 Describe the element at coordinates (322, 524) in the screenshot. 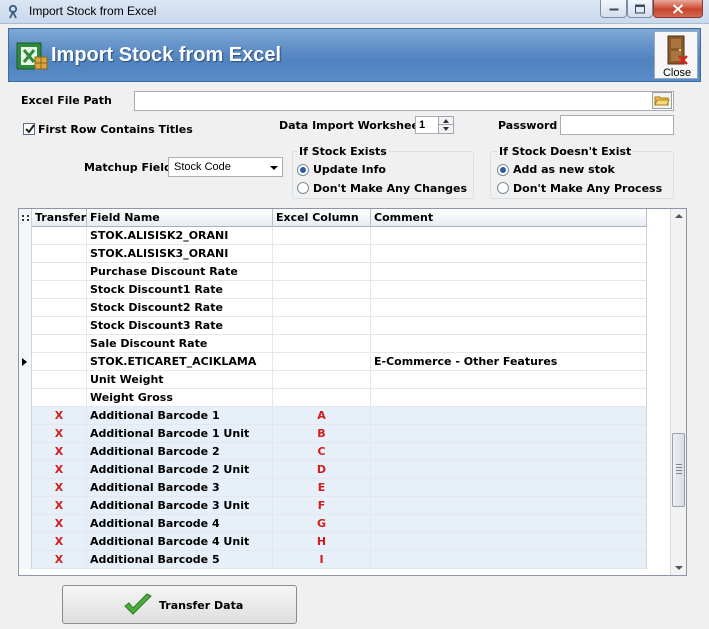

I see `cell-excel-column: G` at that location.